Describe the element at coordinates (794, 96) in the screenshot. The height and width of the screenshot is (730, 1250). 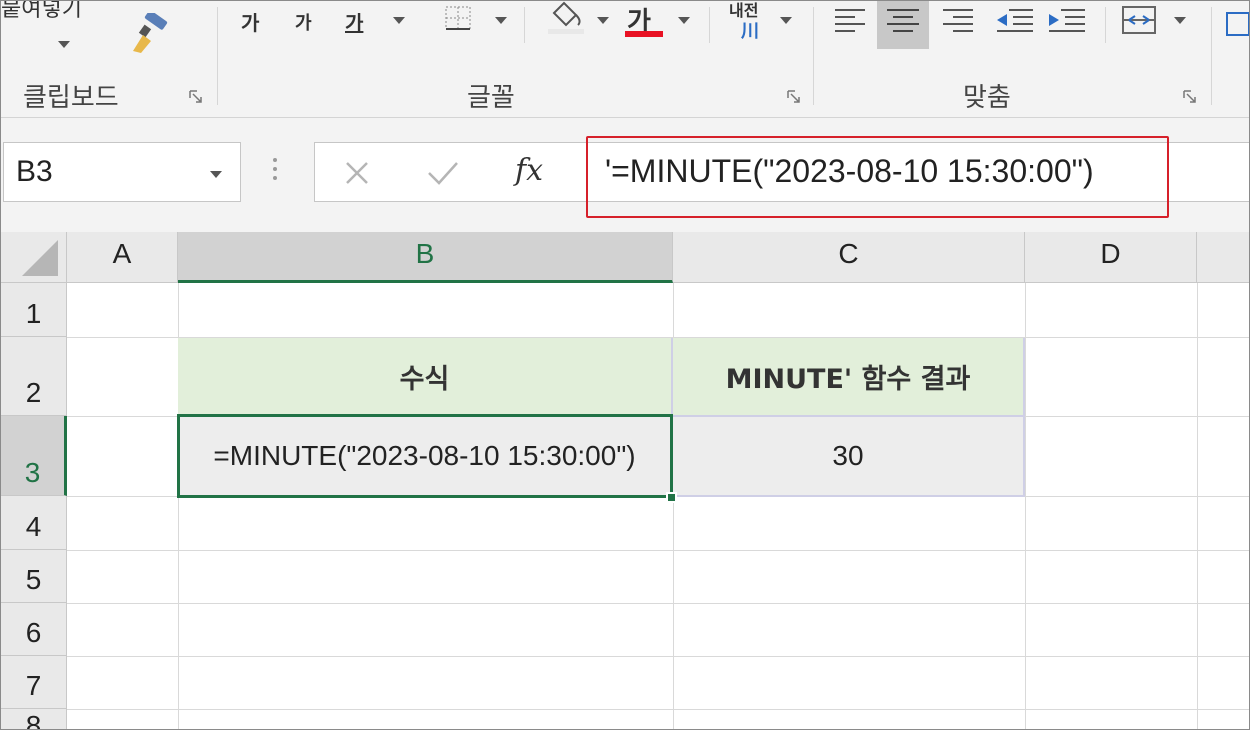
I see `font-launcher-icon` at that location.